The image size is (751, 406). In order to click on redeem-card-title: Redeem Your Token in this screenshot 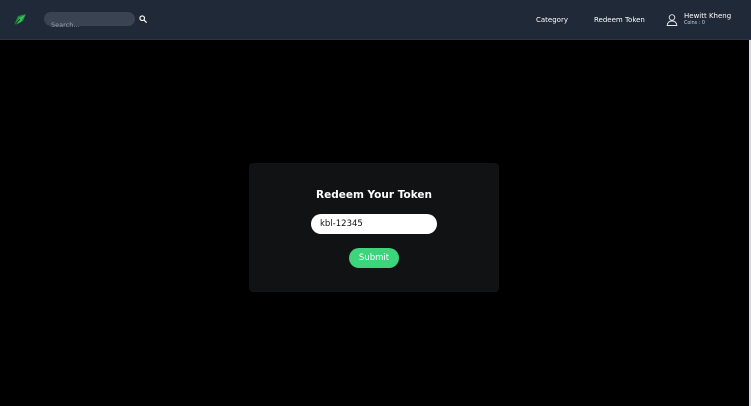, I will do `click(373, 195)`.